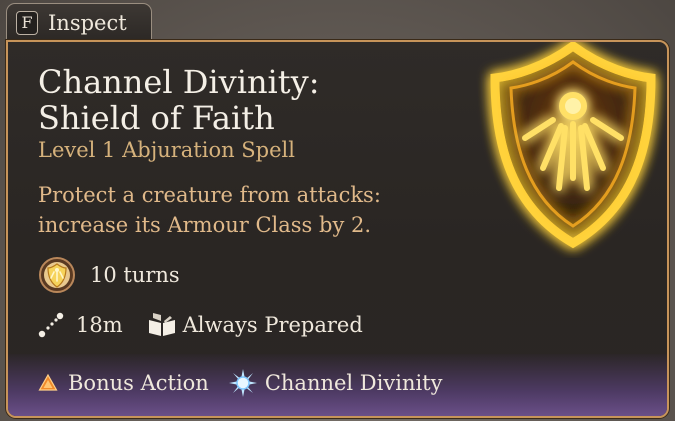  What do you see at coordinates (156, 118) in the screenshot?
I see `spell-title-line2: Shield of Faith` at bounding box center [156, 118].